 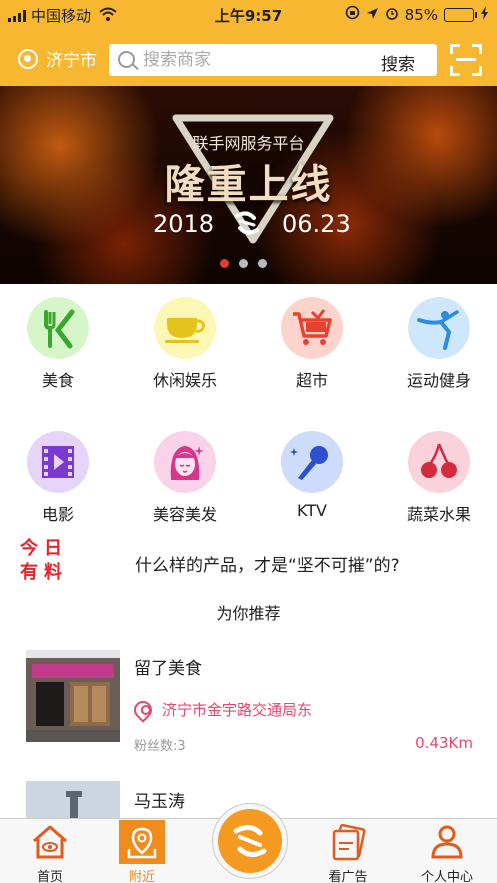 I want to click on woman-face-icon, so click(x=185, y=462).